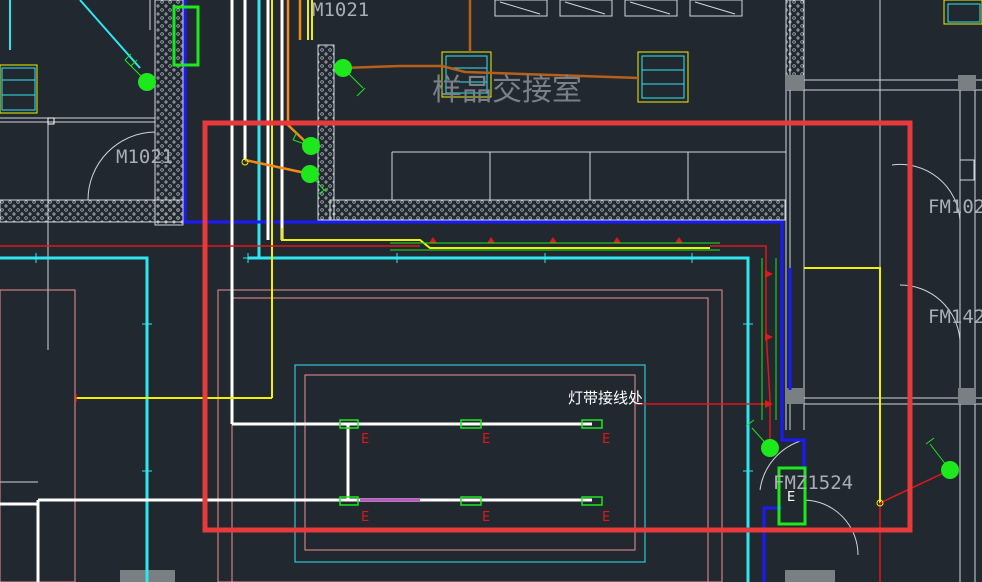 This screenshot has width=982, height=582. I want to click on panel-mark: E, so click(791, 497).